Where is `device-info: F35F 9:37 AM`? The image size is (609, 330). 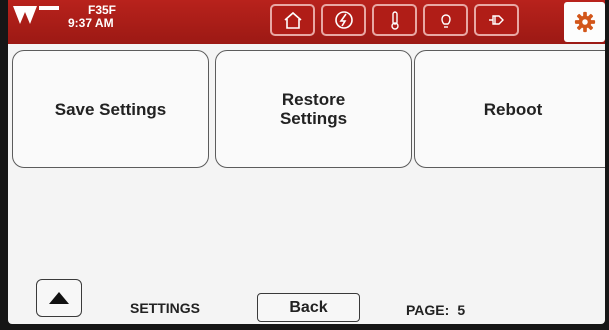
device-info: F35F 9:37 AM is located at coordinates (92, 17).